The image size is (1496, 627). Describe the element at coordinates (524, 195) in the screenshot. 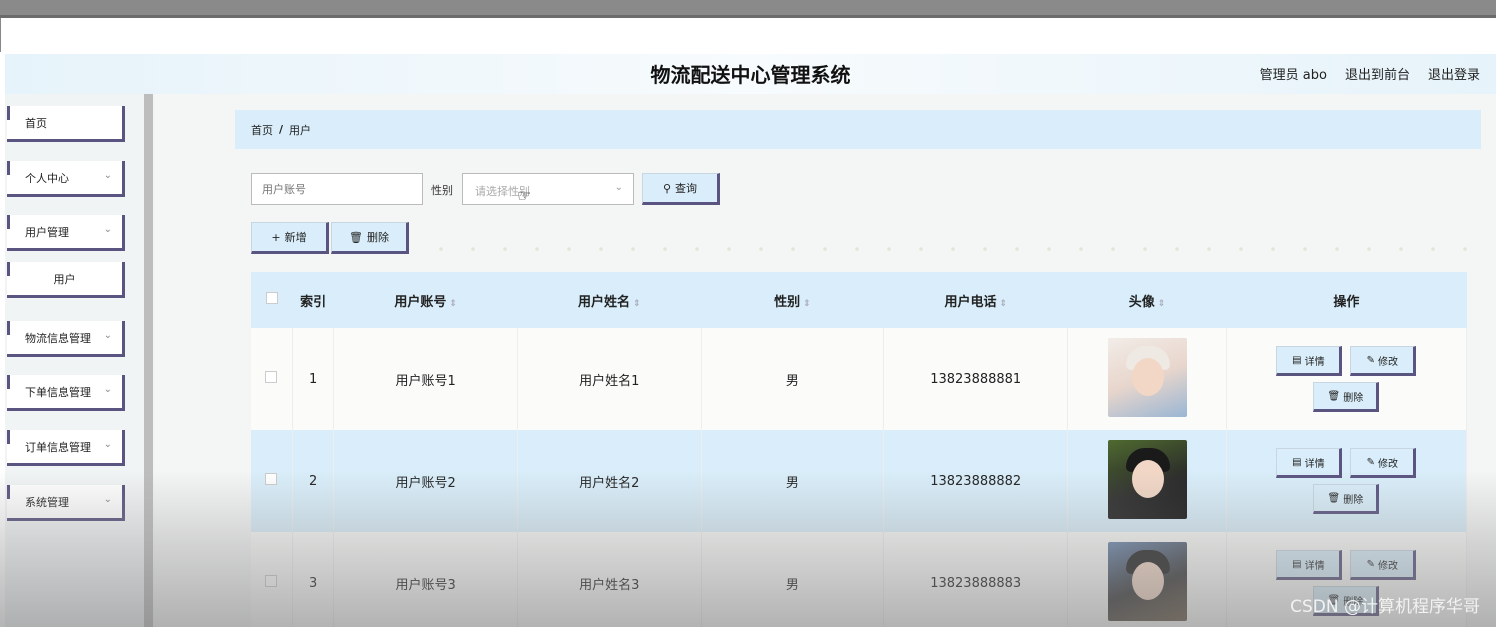

I see `hand-cursor-icon: ☞` at that location.